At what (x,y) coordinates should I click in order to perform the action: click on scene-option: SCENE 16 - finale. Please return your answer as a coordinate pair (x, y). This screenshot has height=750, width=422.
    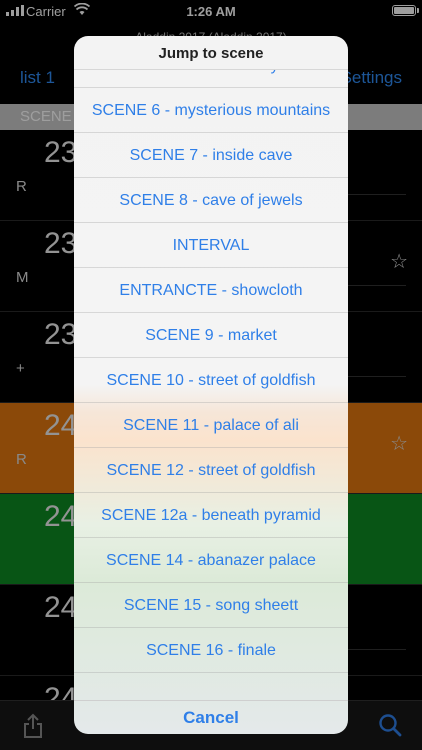
    Looking at the image, I should click on (211, 650).